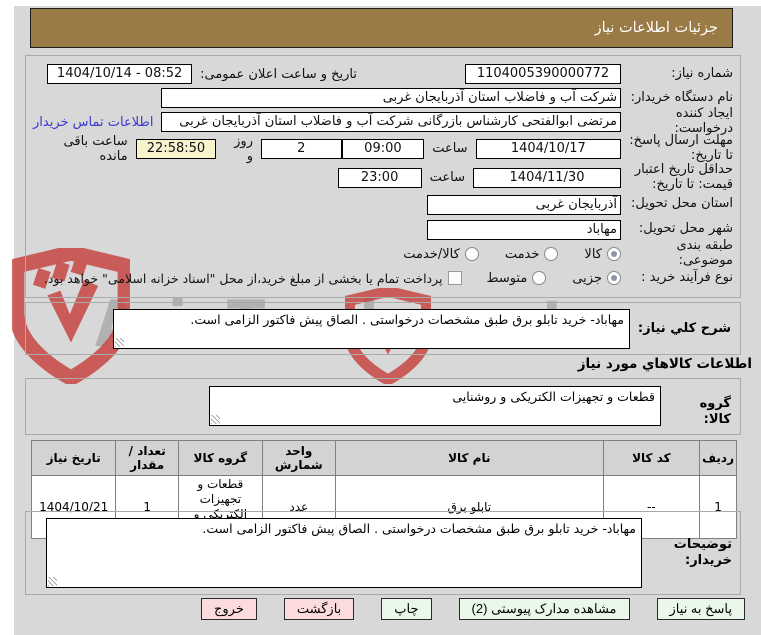 This screenshot has width=761, height=635. Describe the element at coordinates (614, 278) in the screenshot. I see `radio-minor-icon` at that location.